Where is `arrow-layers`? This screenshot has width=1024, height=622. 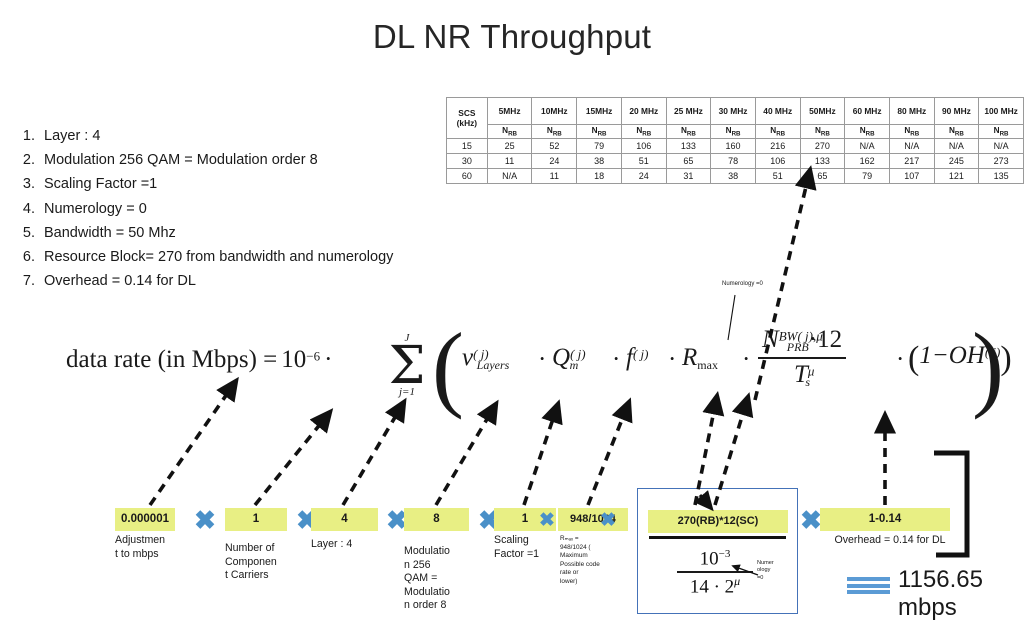 arrow-layers is located at coordinates (374, 451).